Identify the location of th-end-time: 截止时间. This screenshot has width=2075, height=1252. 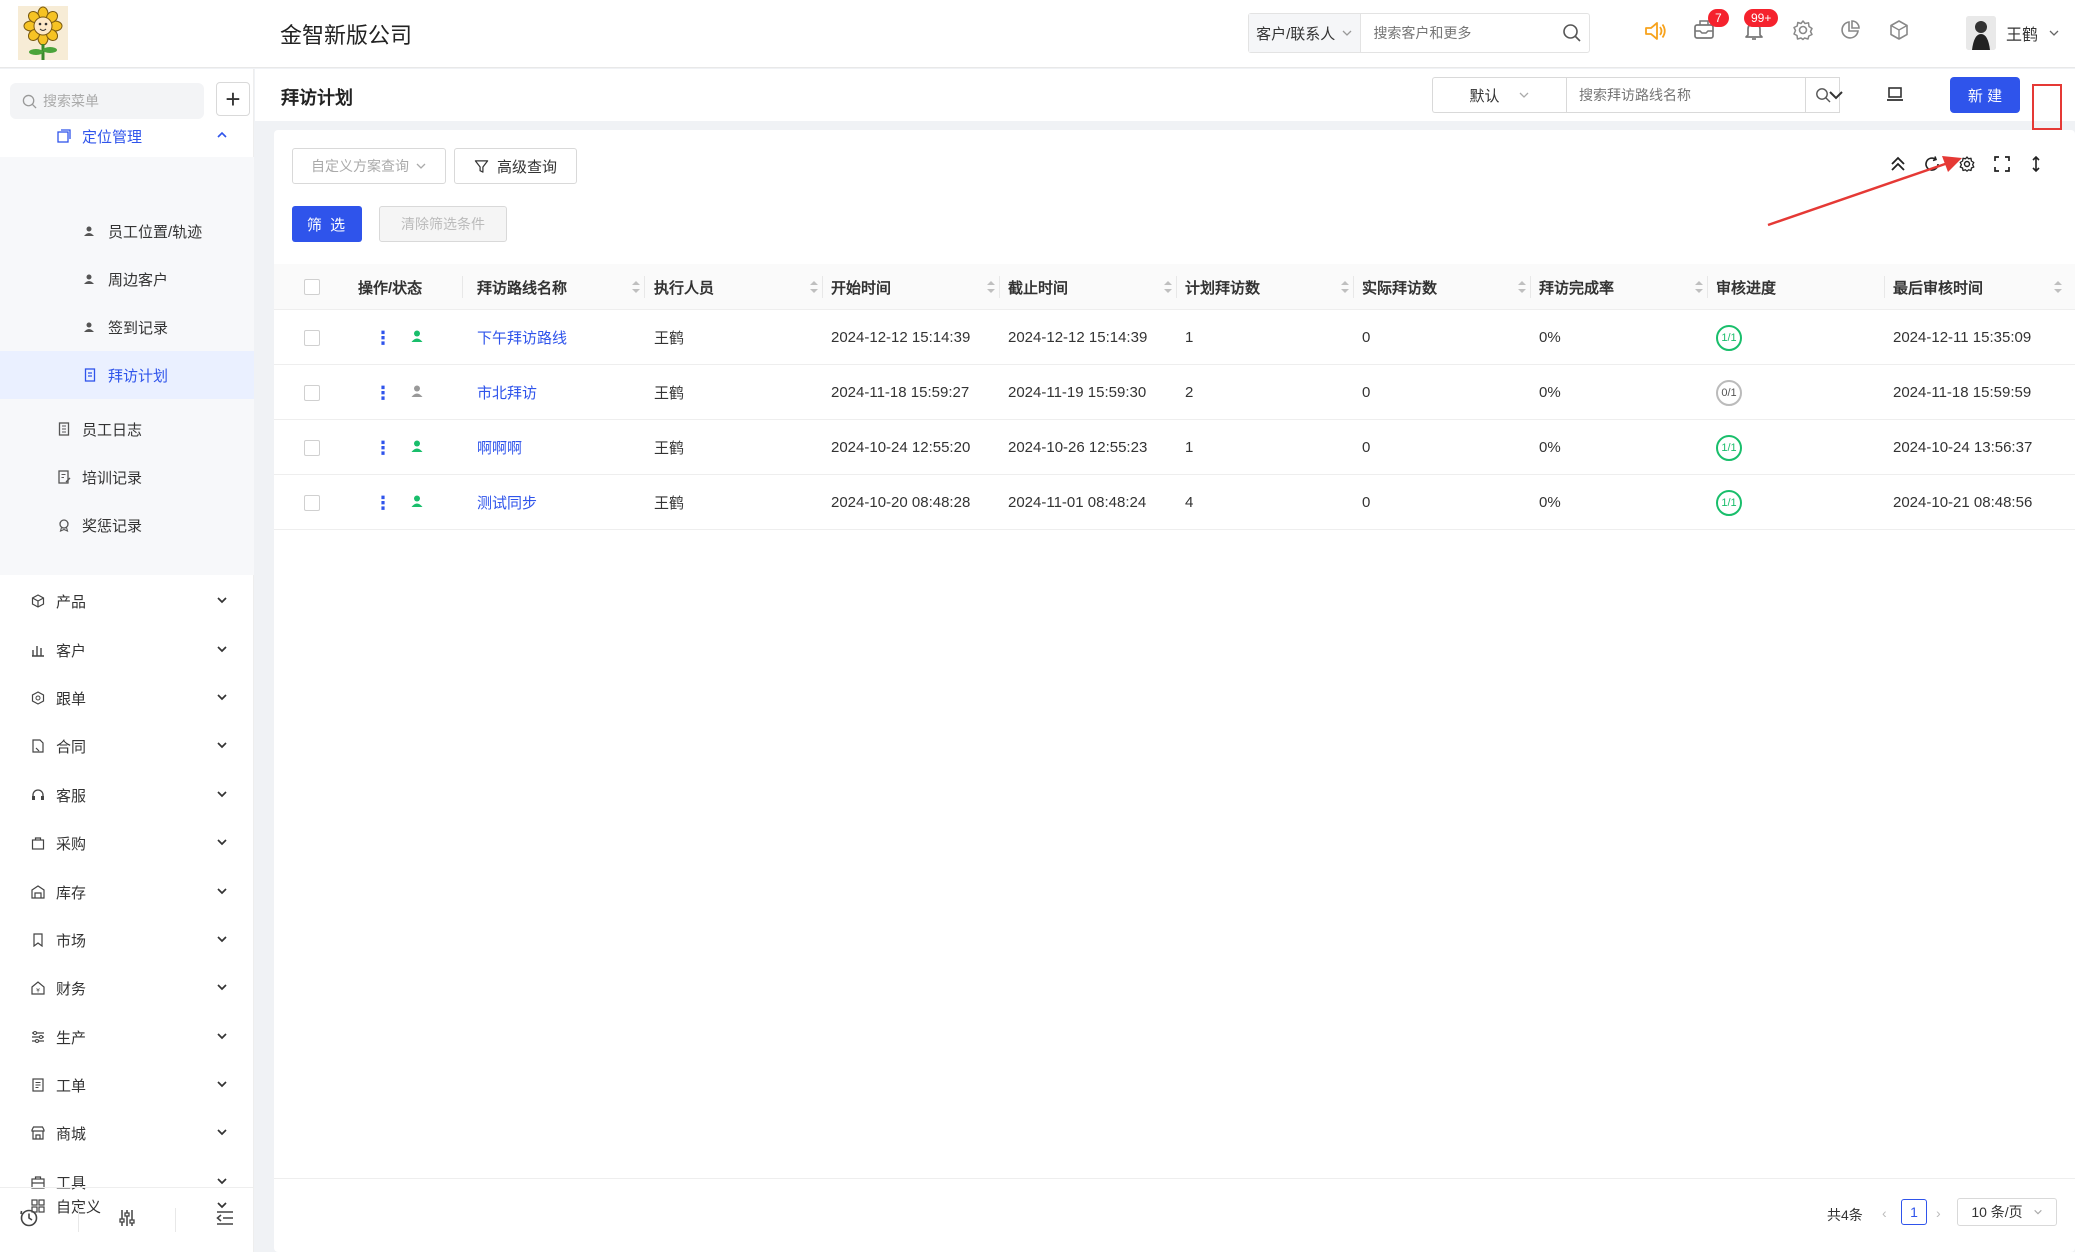
(1096, 287).